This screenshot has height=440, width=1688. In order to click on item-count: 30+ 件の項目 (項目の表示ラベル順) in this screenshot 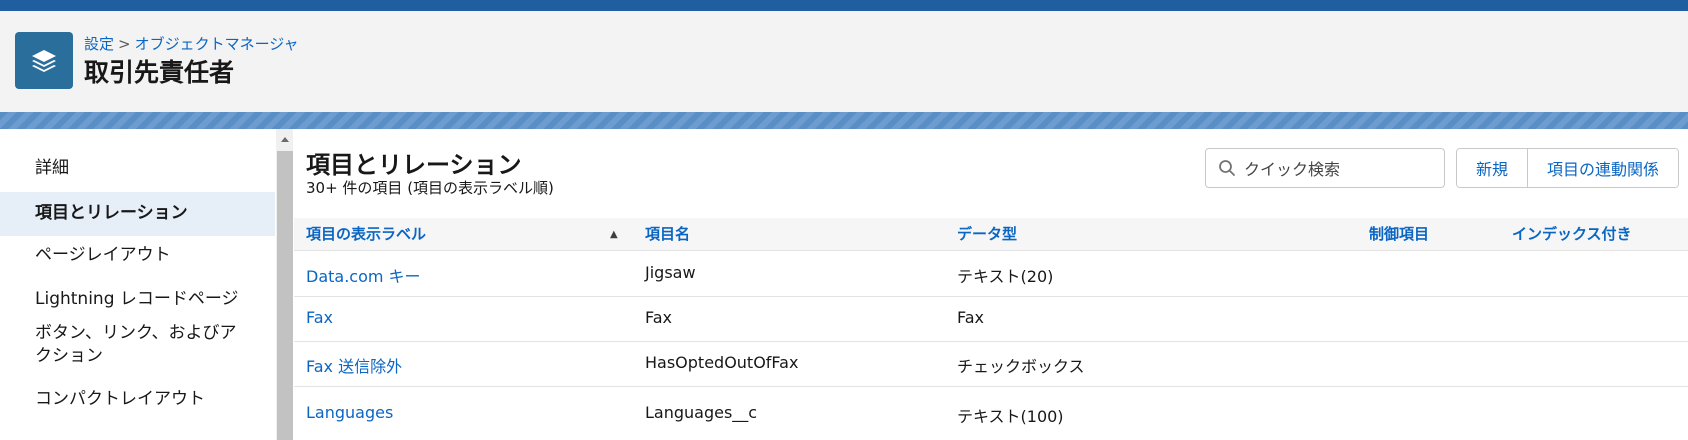, I will do `click(430, 188)`.